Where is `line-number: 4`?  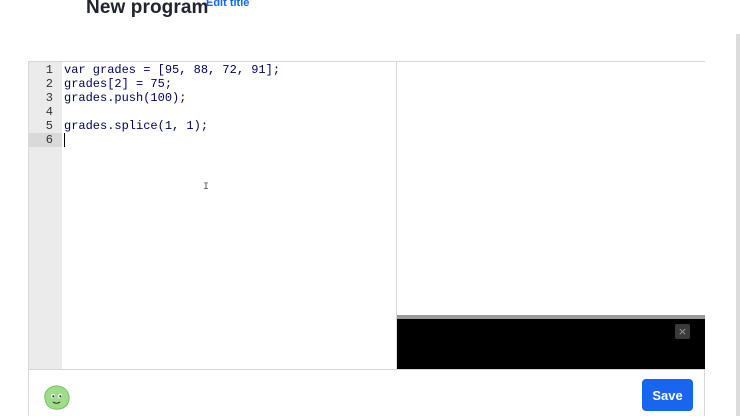
line-number: 4 is located at coordinates (49, 112).